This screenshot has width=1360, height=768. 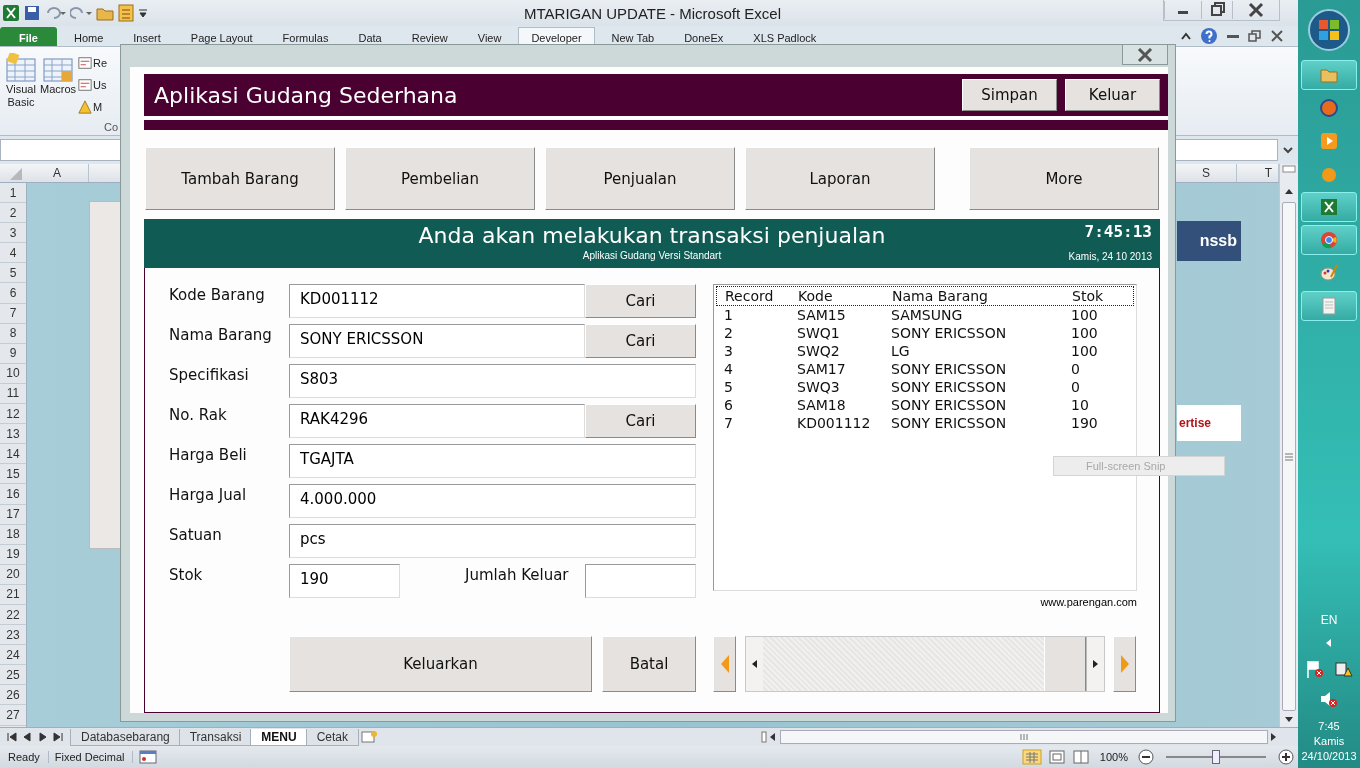 What do you see at coordinates (1209, 36) in the screenshot?
I see `help-icon` at bounding box center [1209, 36].